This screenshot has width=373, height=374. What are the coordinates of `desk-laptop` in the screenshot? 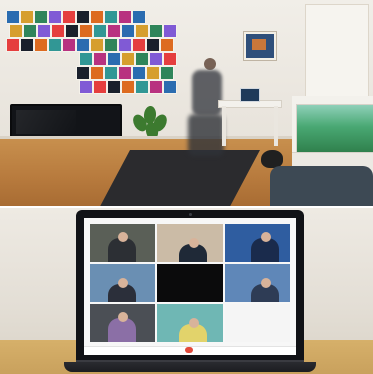 It's located at (250, 95).